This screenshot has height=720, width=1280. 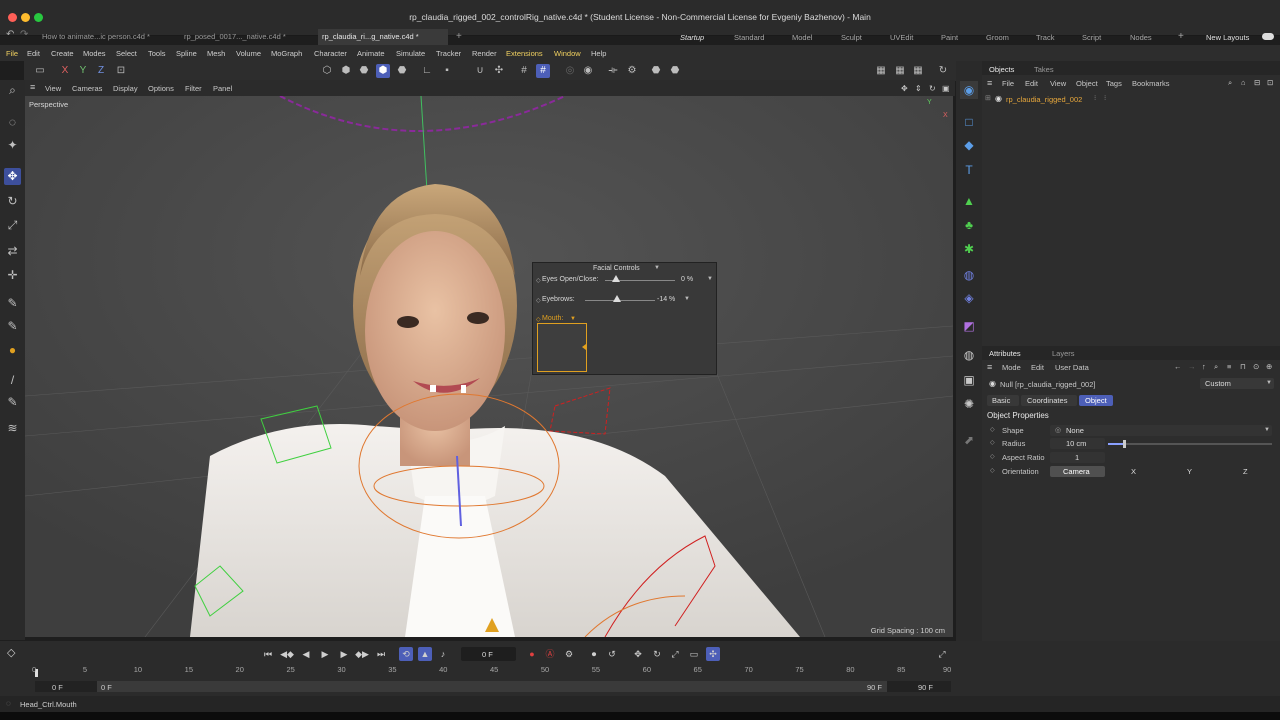 What do you see at coordinates (1229, 366) in the screenshot?
I see `filter-icon: ≡` at bounding box center [1229, 366].